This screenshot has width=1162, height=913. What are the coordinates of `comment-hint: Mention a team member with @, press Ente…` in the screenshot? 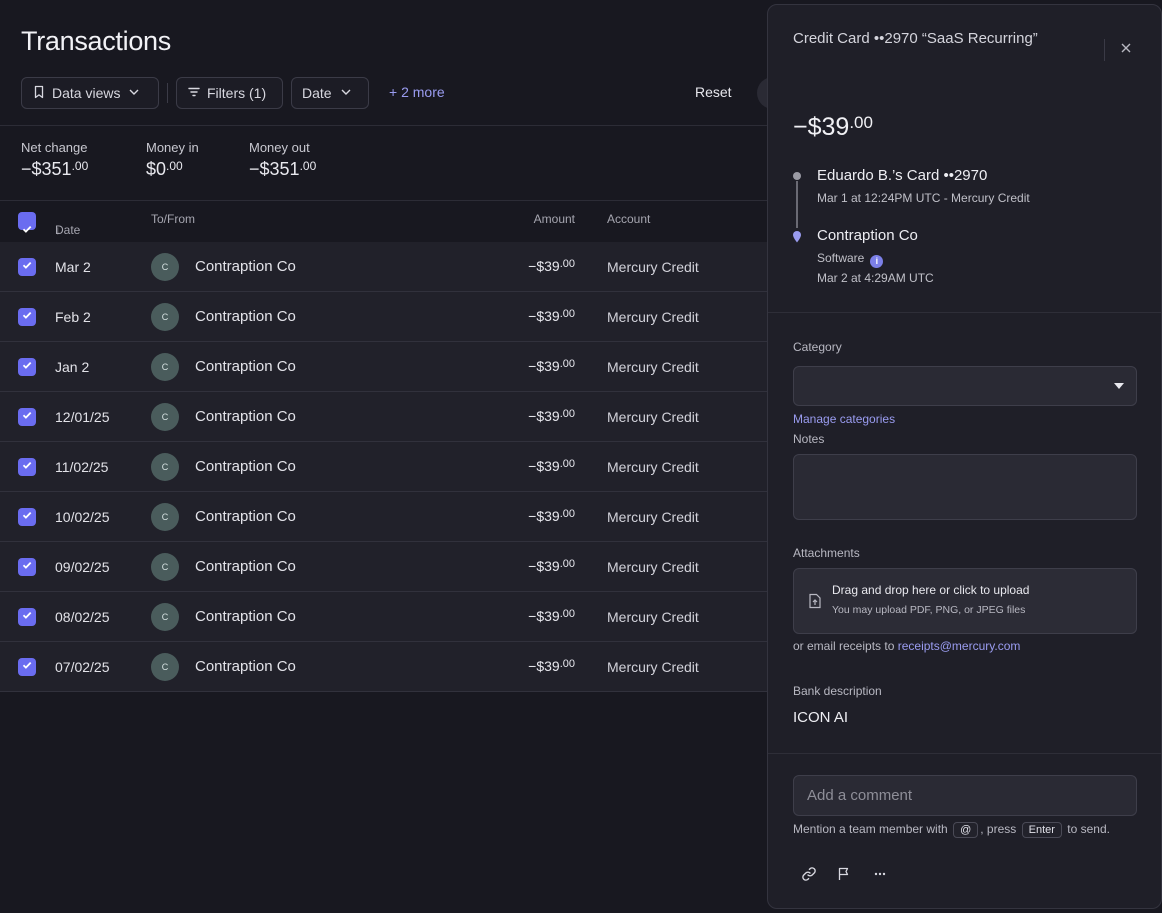 It's located at (951, 830).